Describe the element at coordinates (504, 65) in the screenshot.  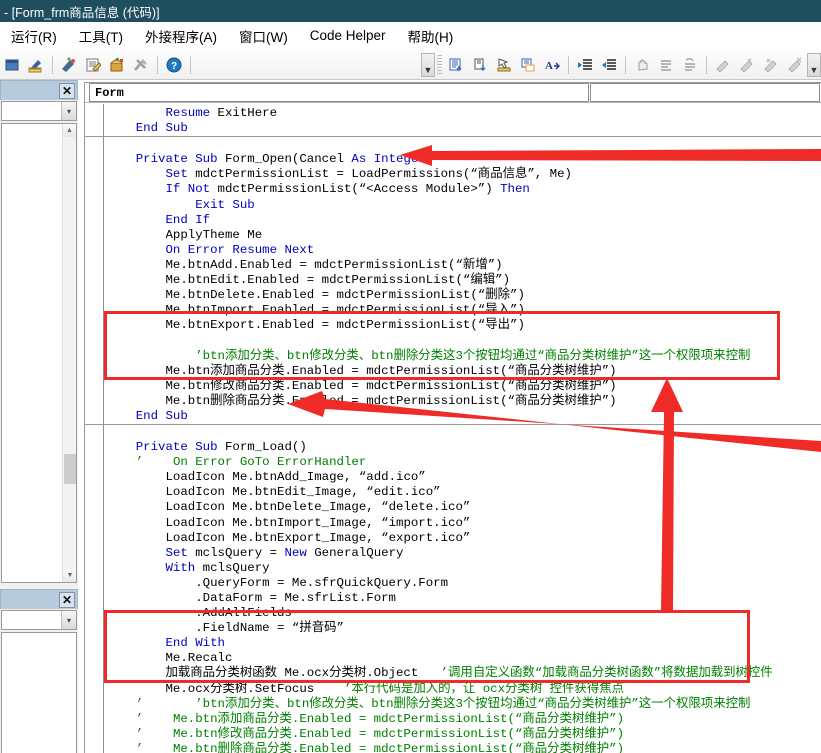
I see `quick-info-icon` at that location.